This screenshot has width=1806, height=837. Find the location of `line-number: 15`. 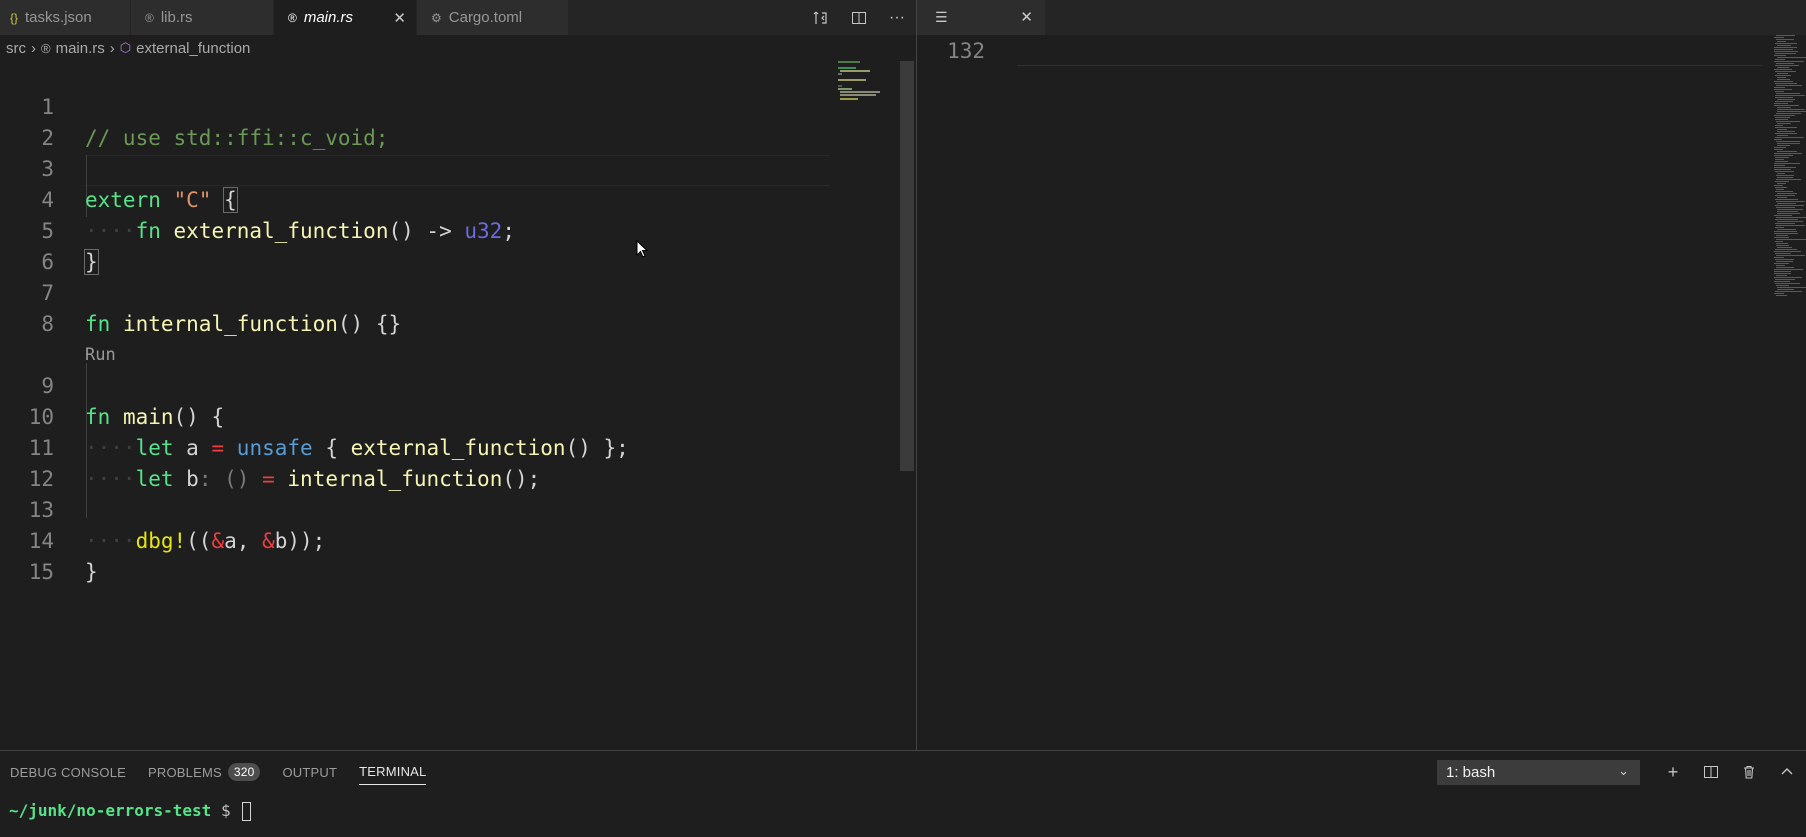

line-number: 15 is located at coordinates (41, 572).